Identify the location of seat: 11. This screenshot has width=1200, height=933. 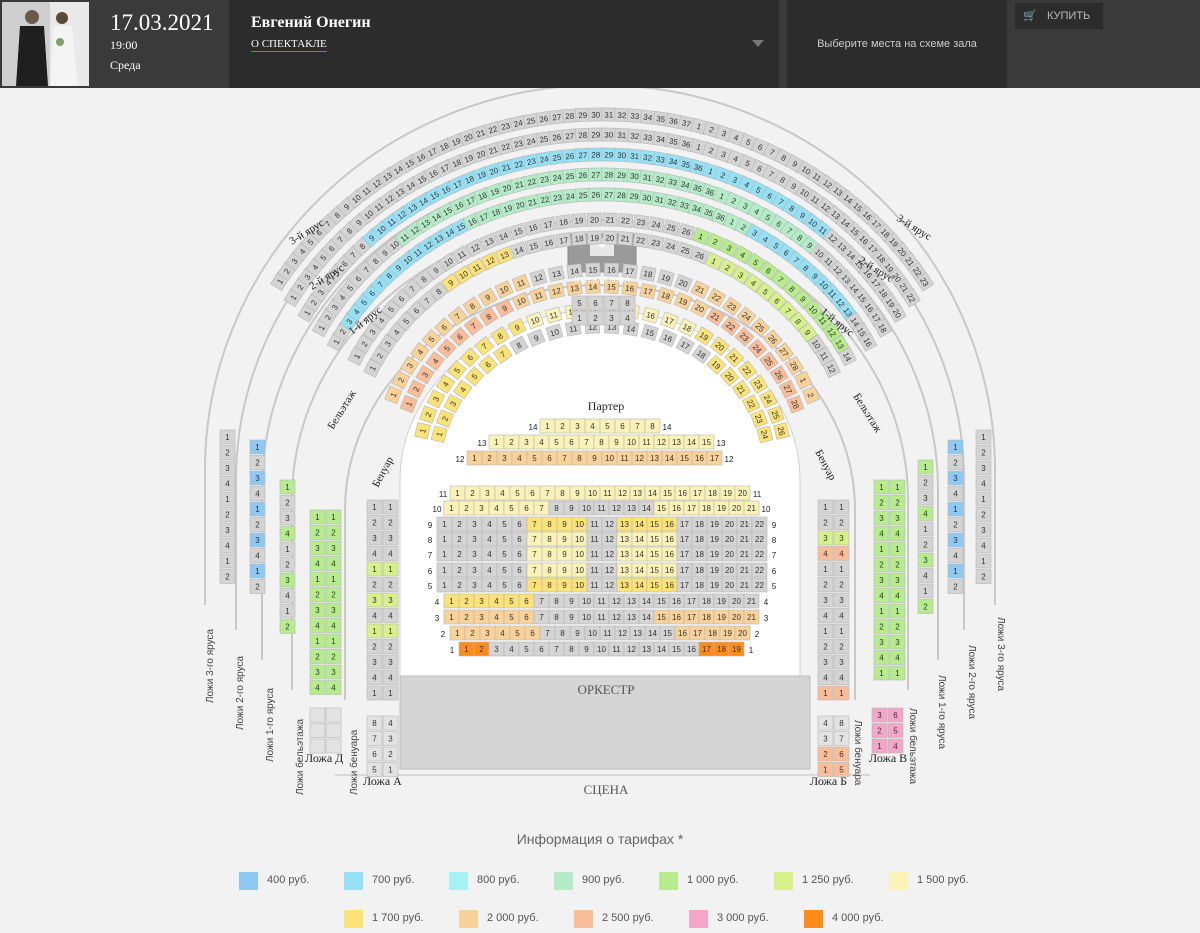
(521, 282).